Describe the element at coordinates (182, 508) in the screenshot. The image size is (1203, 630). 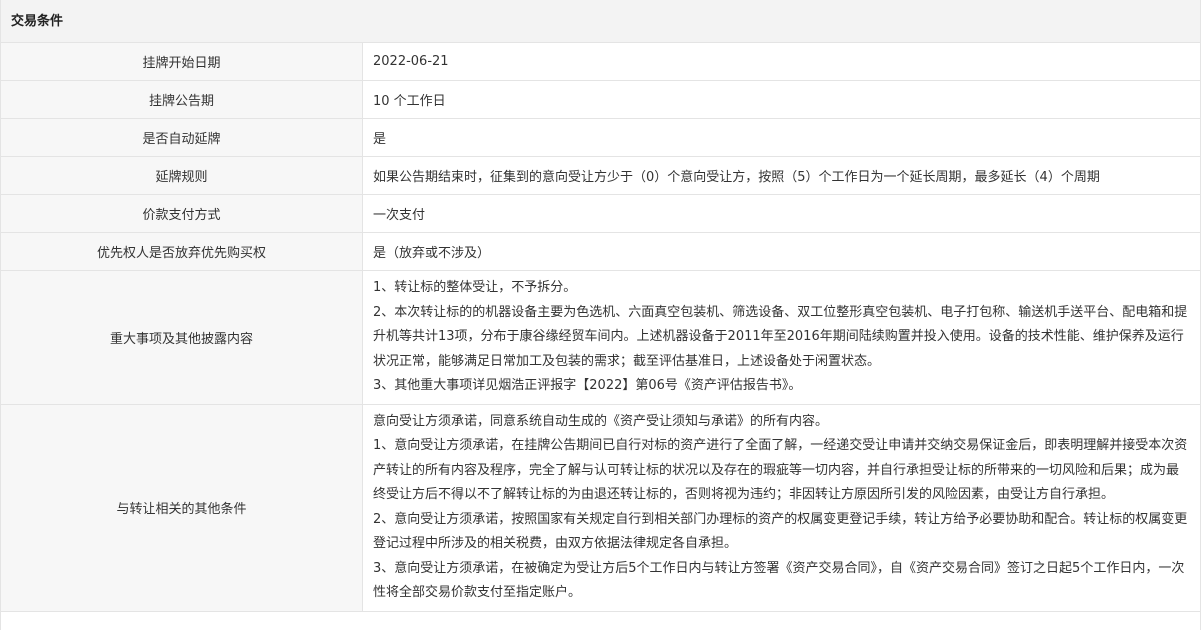
I see `row-label-other-conditions: 与转让相关的其他条件` at that location.